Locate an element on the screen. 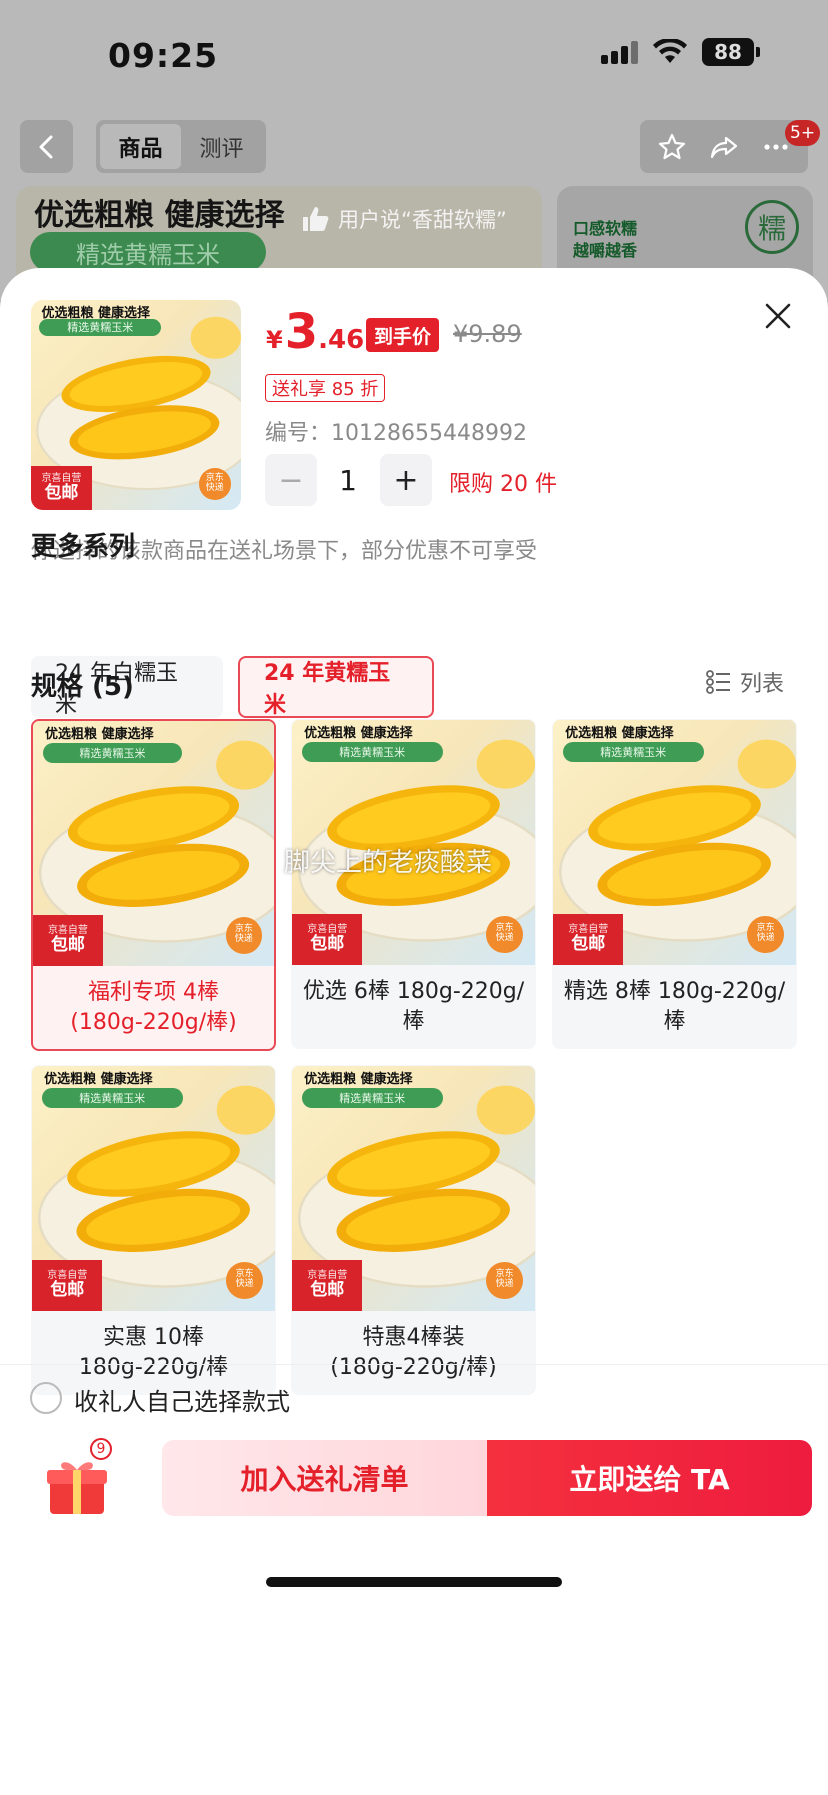 Image resolution: width=828 pixels, height=1795 pixels. home-indicator is located at coordinates (414, 1582).